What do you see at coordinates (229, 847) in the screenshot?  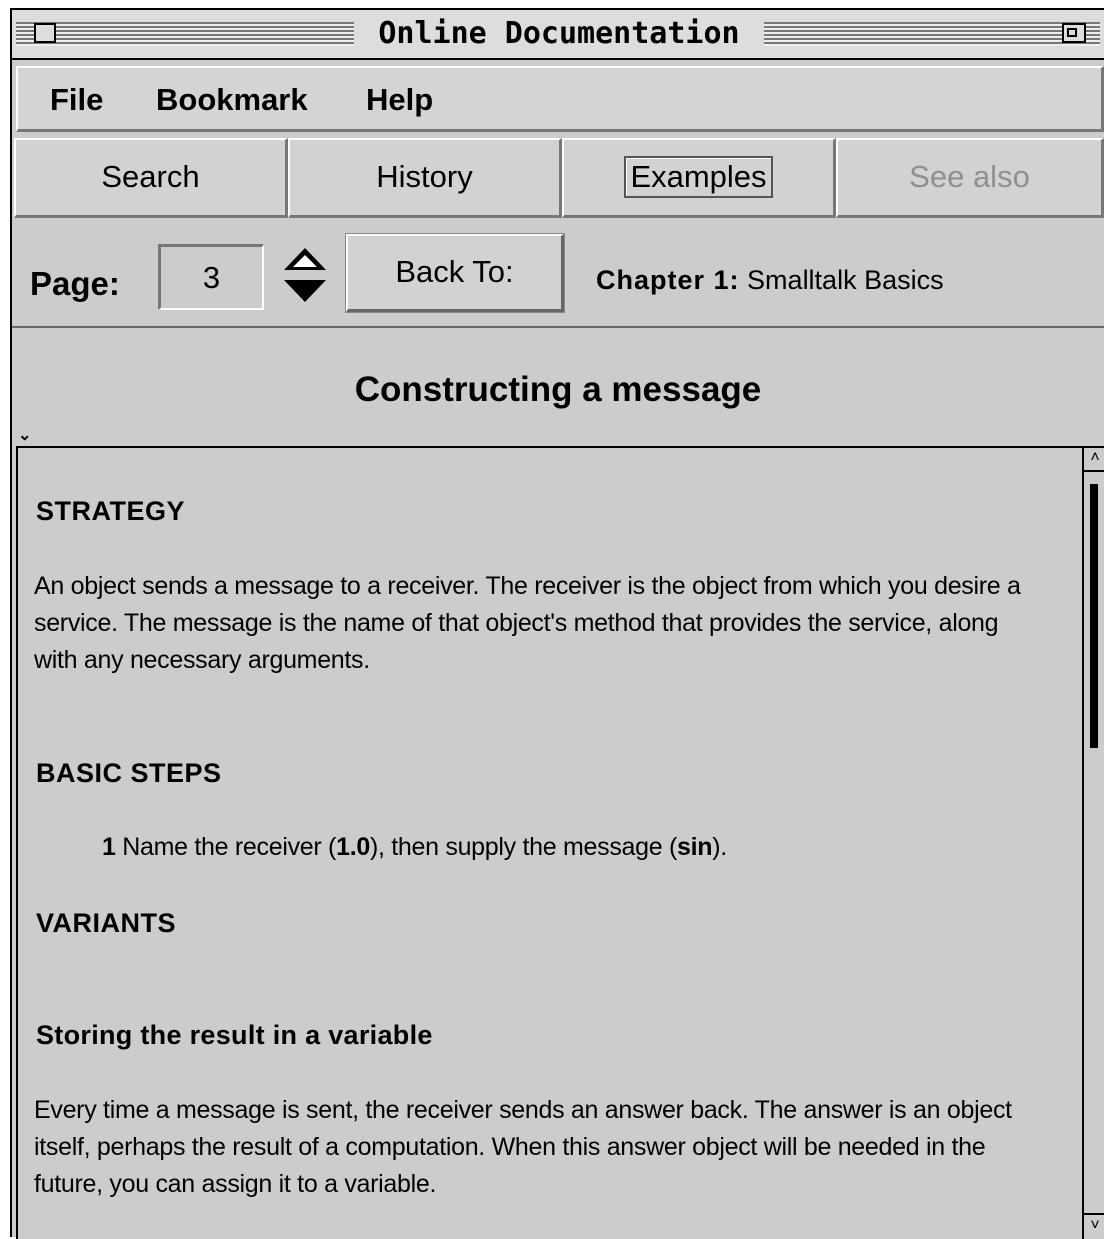 I see `step-text-before: Name the receiver (` at bounding box center [229, 847].